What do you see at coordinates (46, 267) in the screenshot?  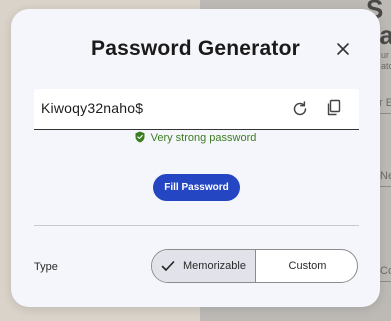 I see `type-label: Type` at bounding box center [46, 267].